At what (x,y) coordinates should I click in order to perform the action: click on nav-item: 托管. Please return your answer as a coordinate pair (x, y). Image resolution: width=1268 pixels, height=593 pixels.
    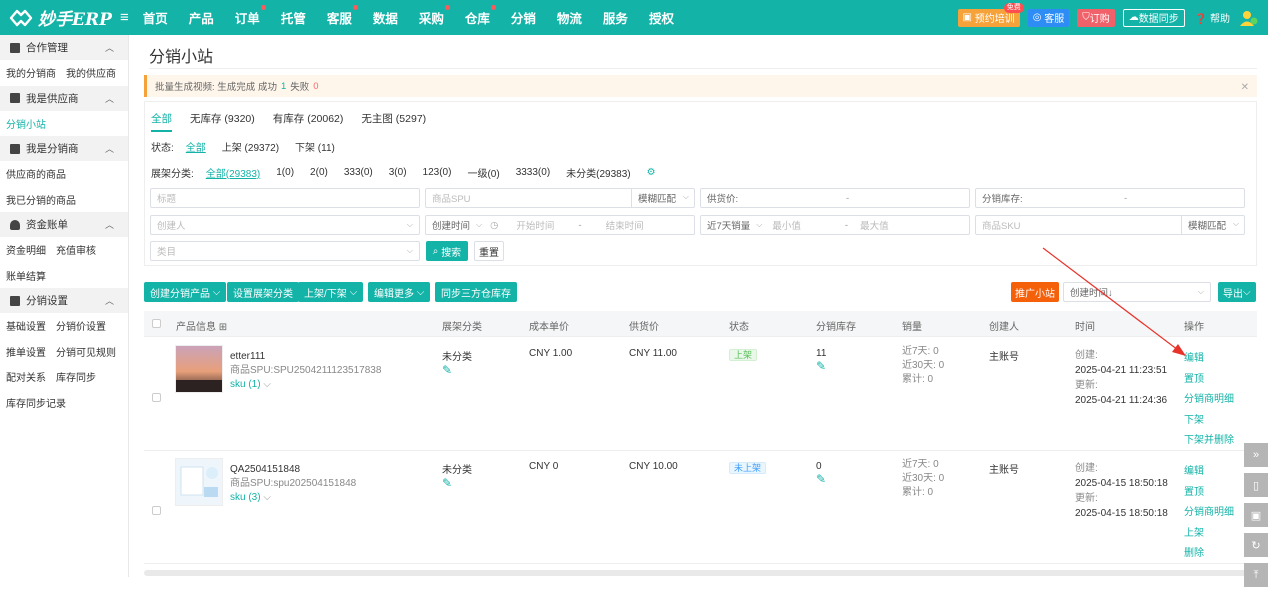
    Looking at the image, I should click on (293, 17).